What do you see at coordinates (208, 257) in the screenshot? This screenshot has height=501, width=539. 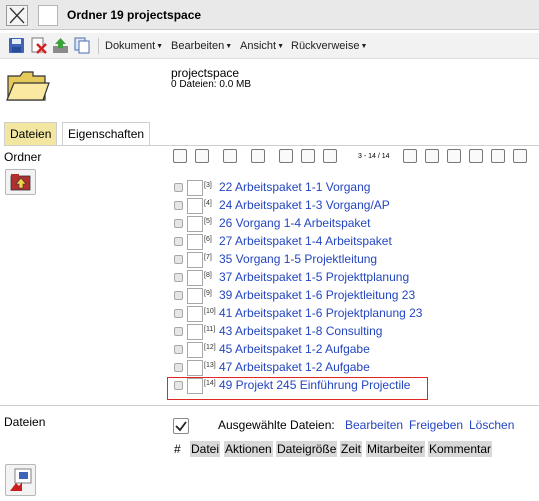 I see `item-number: [7]` at bounding box center [208, 257].